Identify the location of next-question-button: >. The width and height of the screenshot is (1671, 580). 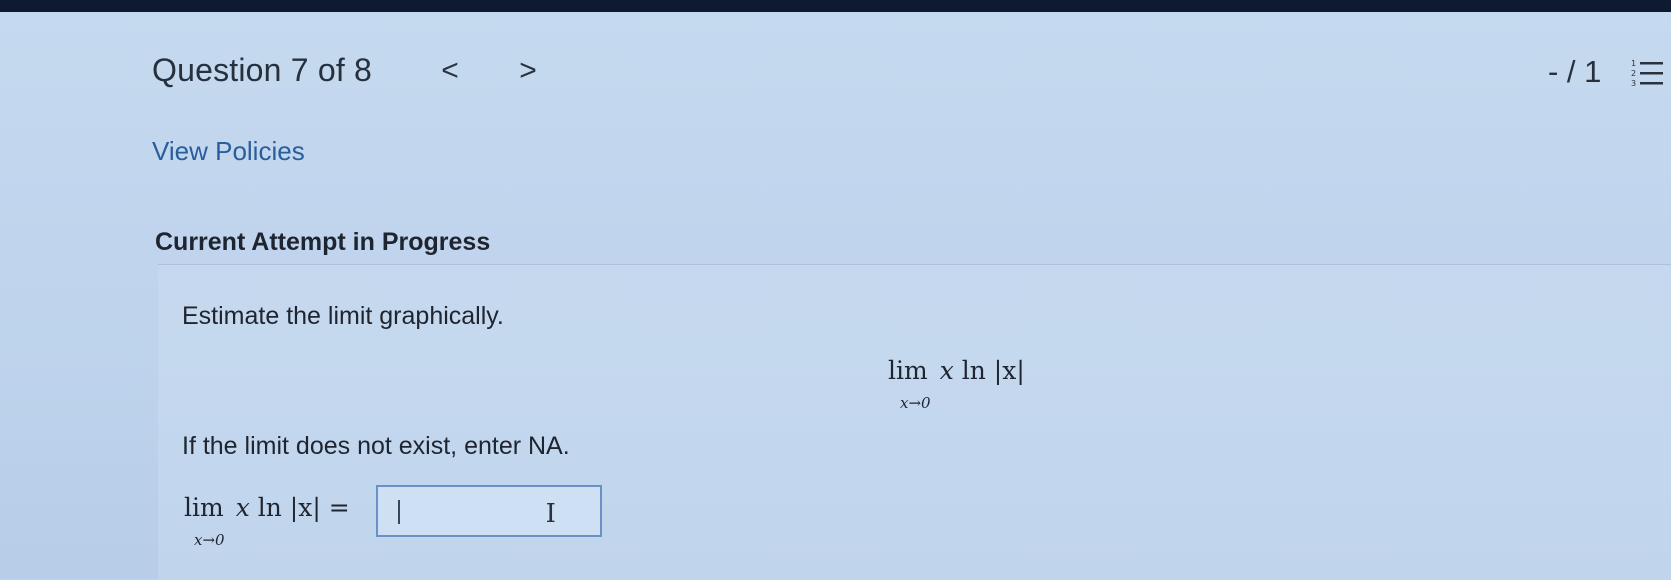
(528, 70).